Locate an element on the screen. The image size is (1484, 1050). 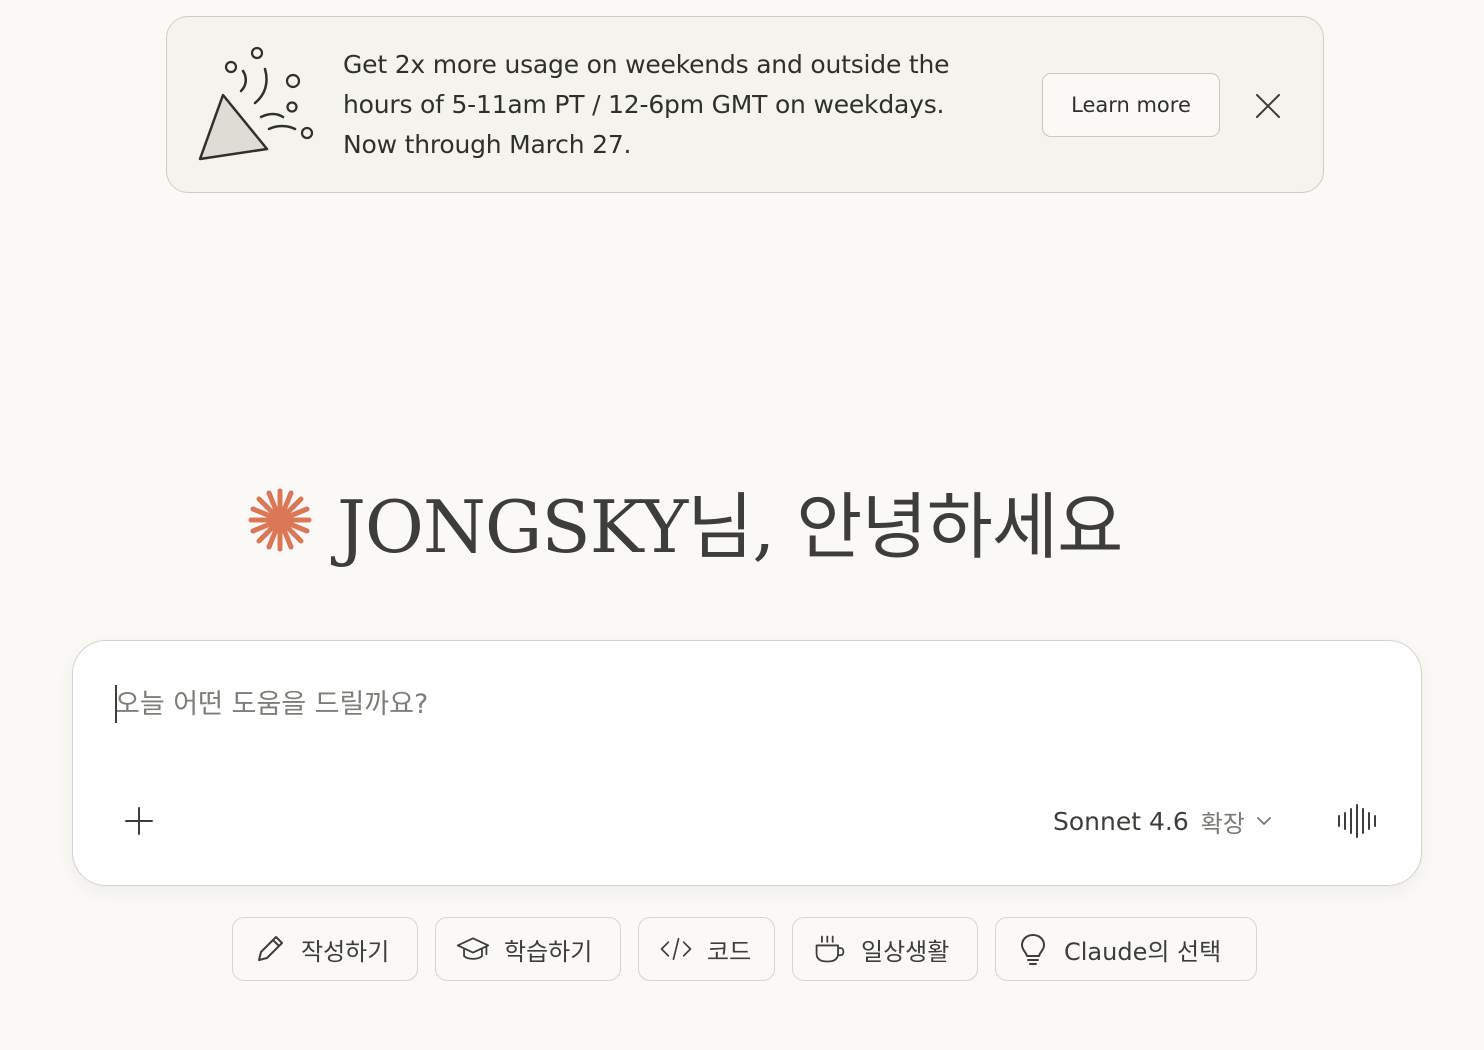
greeting: JONGSKY님, 안녕하세요 is located at coordinates (684, 520).